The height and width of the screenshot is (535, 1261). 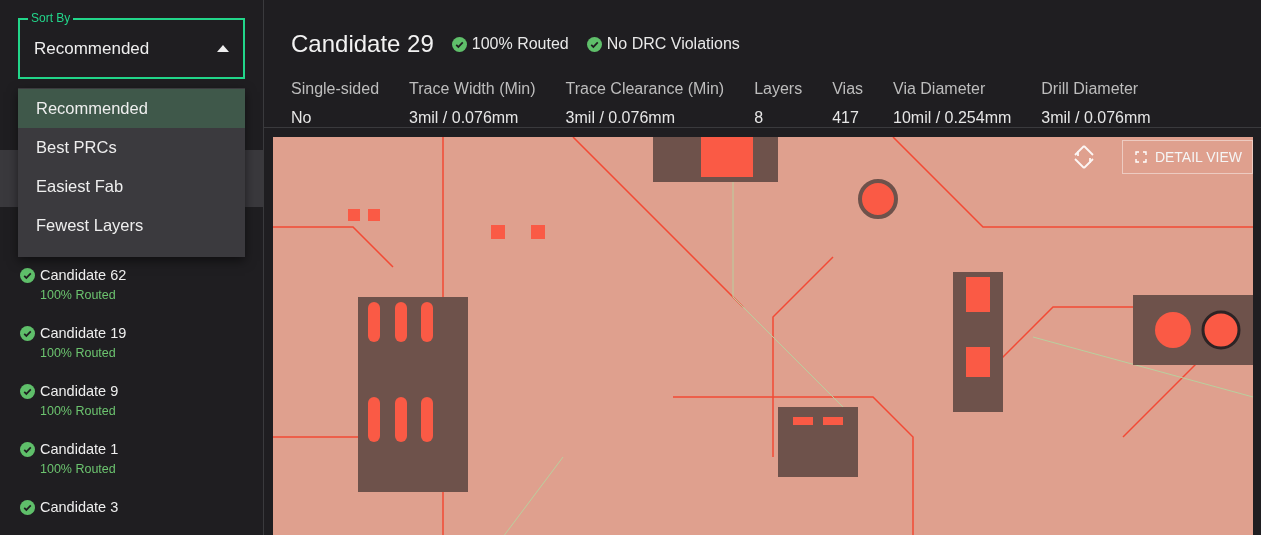 I want to click on spec-label: Drill Diameter, so click(x=1090, y=89).